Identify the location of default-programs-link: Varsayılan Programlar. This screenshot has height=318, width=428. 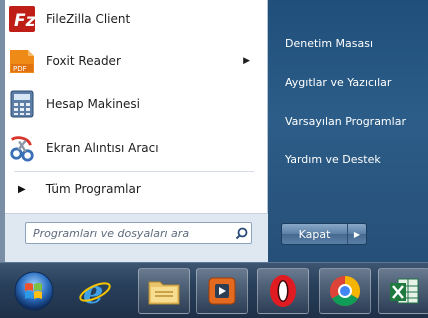
(345, 121).